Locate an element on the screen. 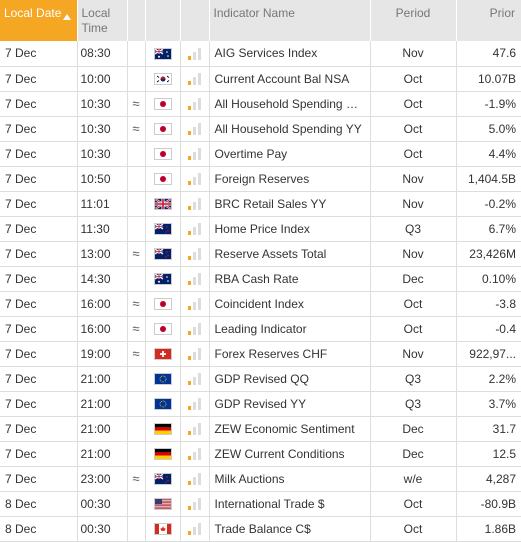 This screenshot has width=521, height=542. table-row: 7 Dec 21:00 ZEW Current Conditions Dec 12.5 is located at coordinates (260, 454).